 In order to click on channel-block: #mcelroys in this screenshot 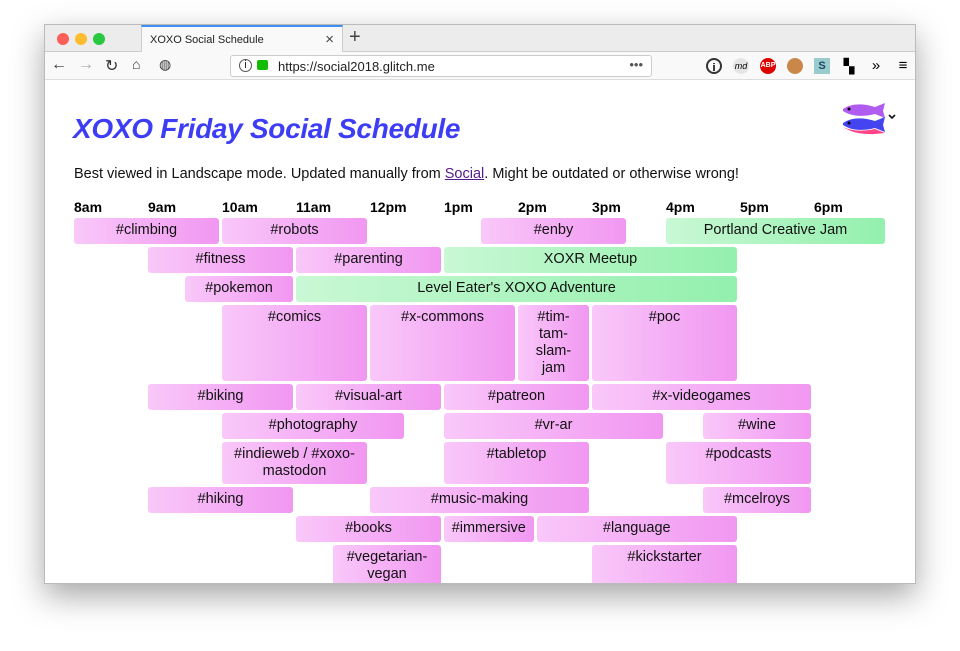, I will do `click(757, 500)`.